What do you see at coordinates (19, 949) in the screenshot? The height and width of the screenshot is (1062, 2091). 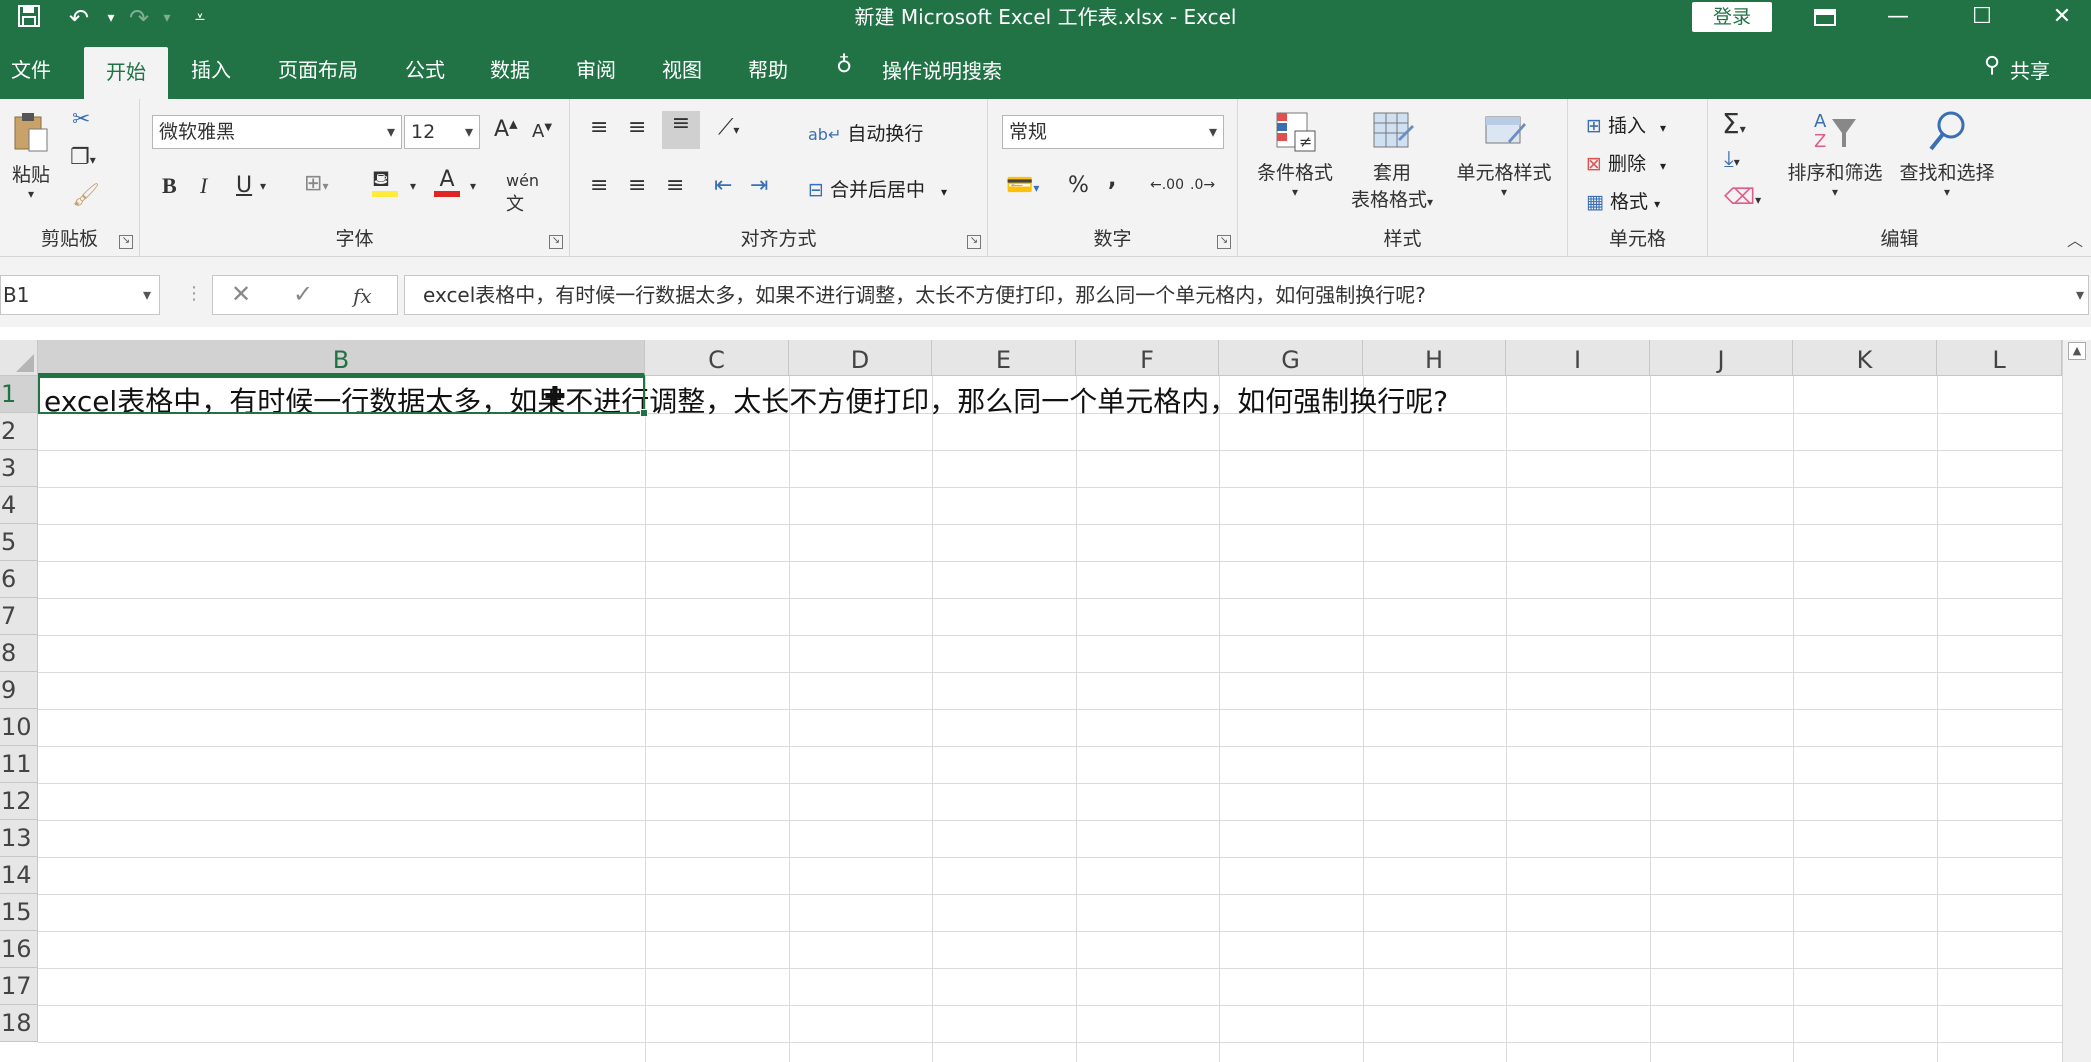 I see `row-header-16: 16` at bounding box center [19, 949].